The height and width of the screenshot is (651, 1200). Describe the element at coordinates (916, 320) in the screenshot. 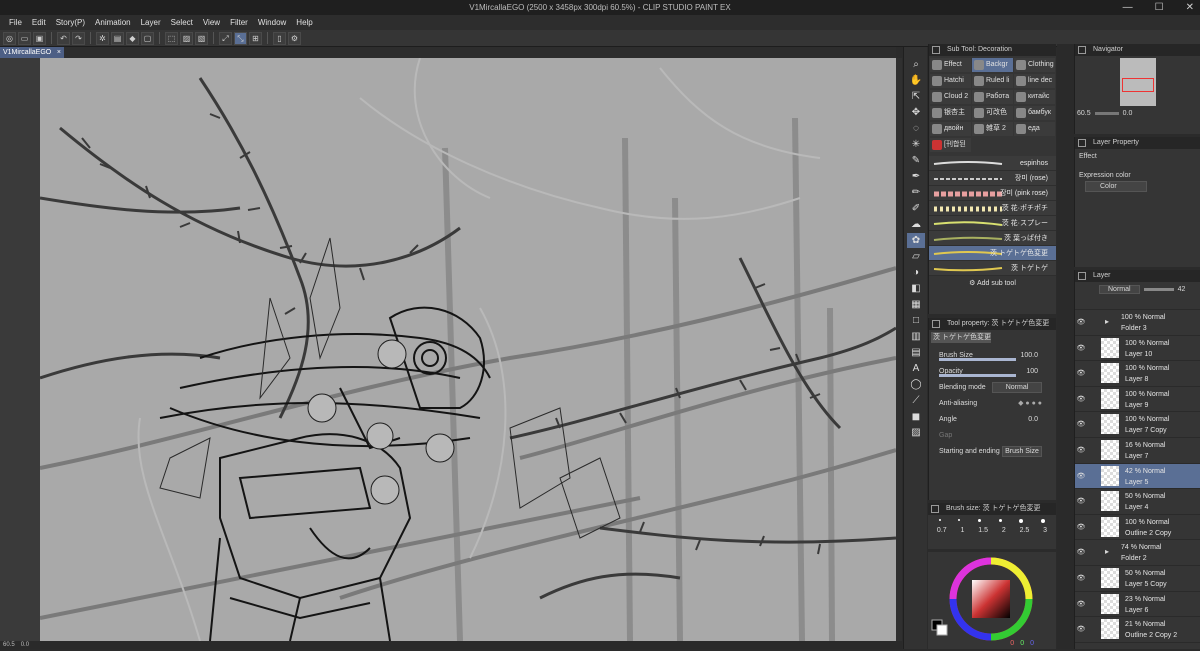

I see `figure-tool-icon: □` at that location.